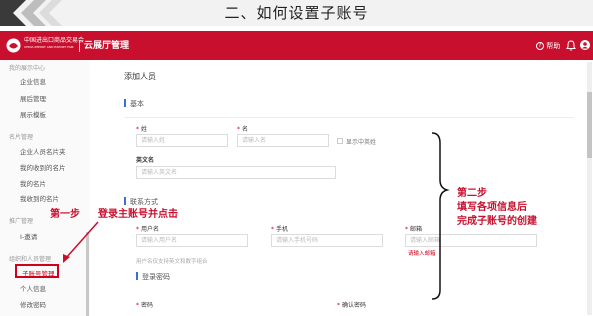 Image resolution: width=593 pixels, height=316 pixels. What do you see at coordinates (361, 142) in the screenshot?
I see `show-chinese-label: 显示中英姓` at bounding box center [361, 142].